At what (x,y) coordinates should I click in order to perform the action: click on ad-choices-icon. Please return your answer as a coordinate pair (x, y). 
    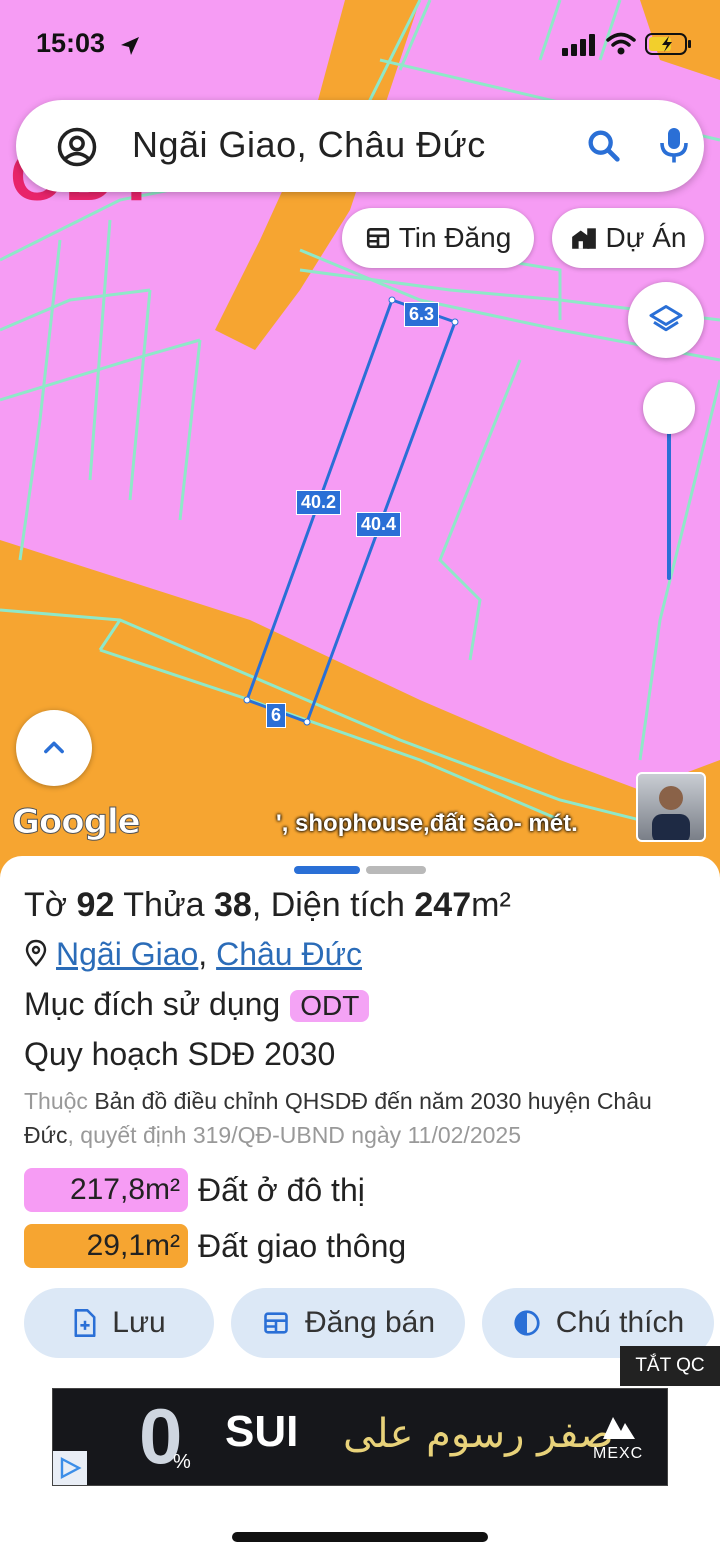
    Looking at the image, I should click on (70, 1468).